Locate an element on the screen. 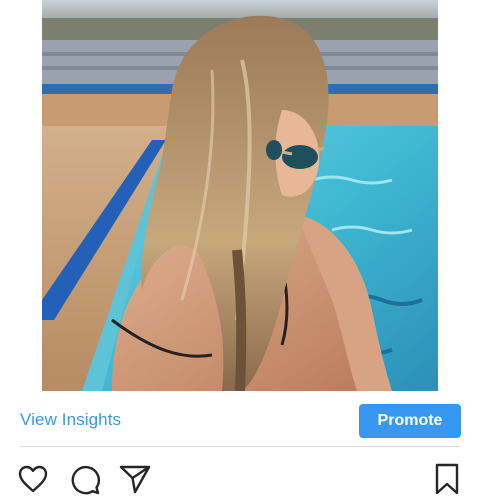  send-icon is located at coordinates (135, 479).